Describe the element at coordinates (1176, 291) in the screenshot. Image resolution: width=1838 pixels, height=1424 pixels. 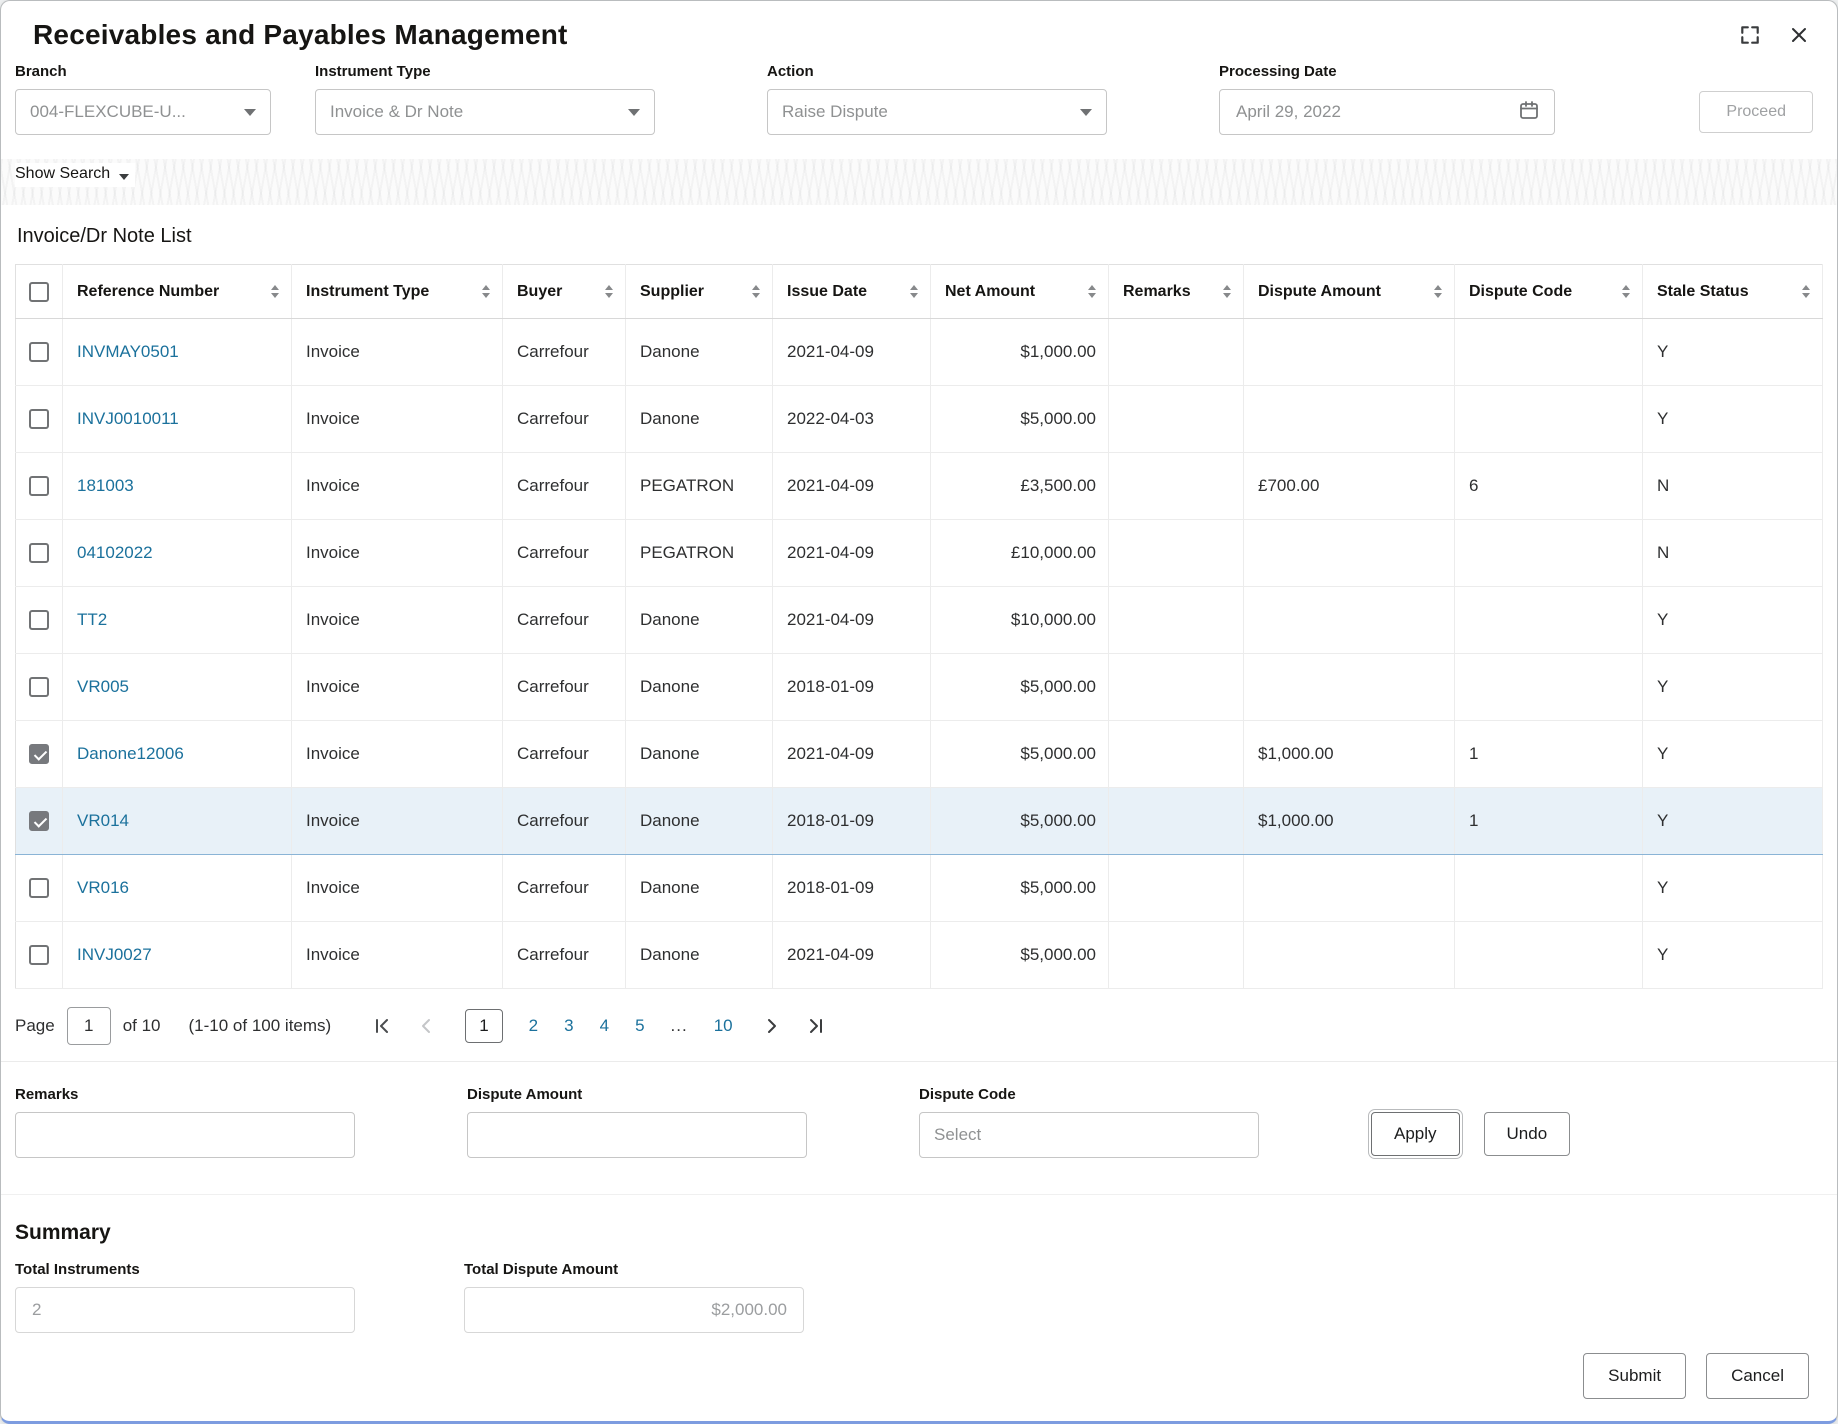
I see `column-header-remarks: Remarks` at that location.